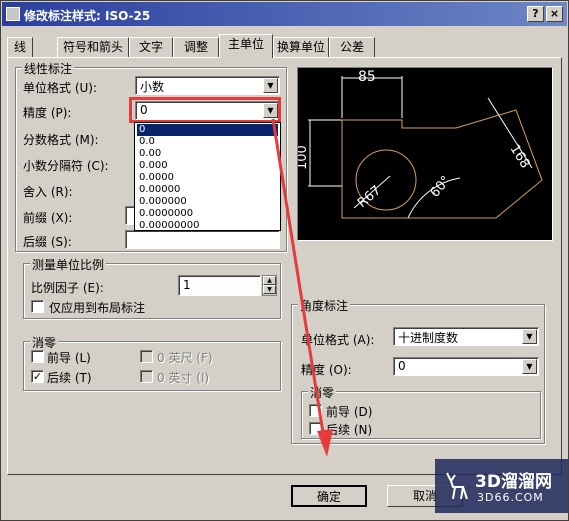  I want to click on spin-up-icon: ▲, so click(269, 280).